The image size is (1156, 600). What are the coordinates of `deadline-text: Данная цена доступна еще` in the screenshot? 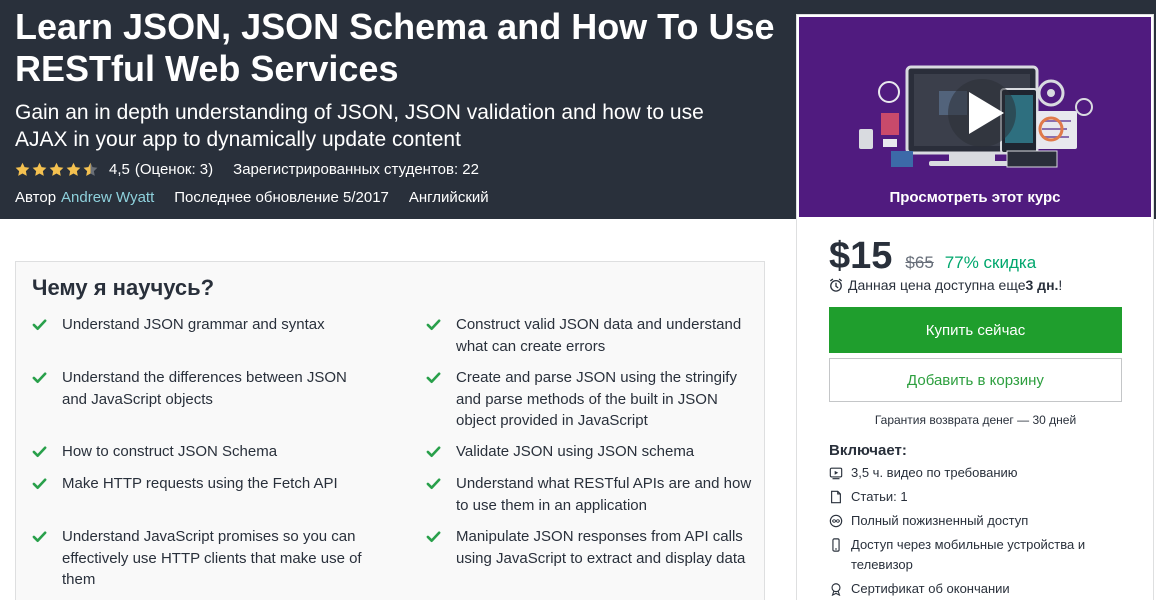 It's located at (937, 285).